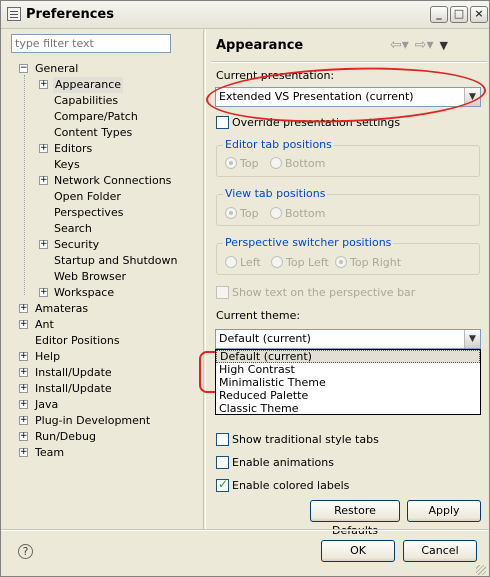  What do you see at coordinates (348, 157) in the screenshot?
I see `editor-tab-positions-group: Editor tab positions Top Bottom` at bounding box center [348, 157].